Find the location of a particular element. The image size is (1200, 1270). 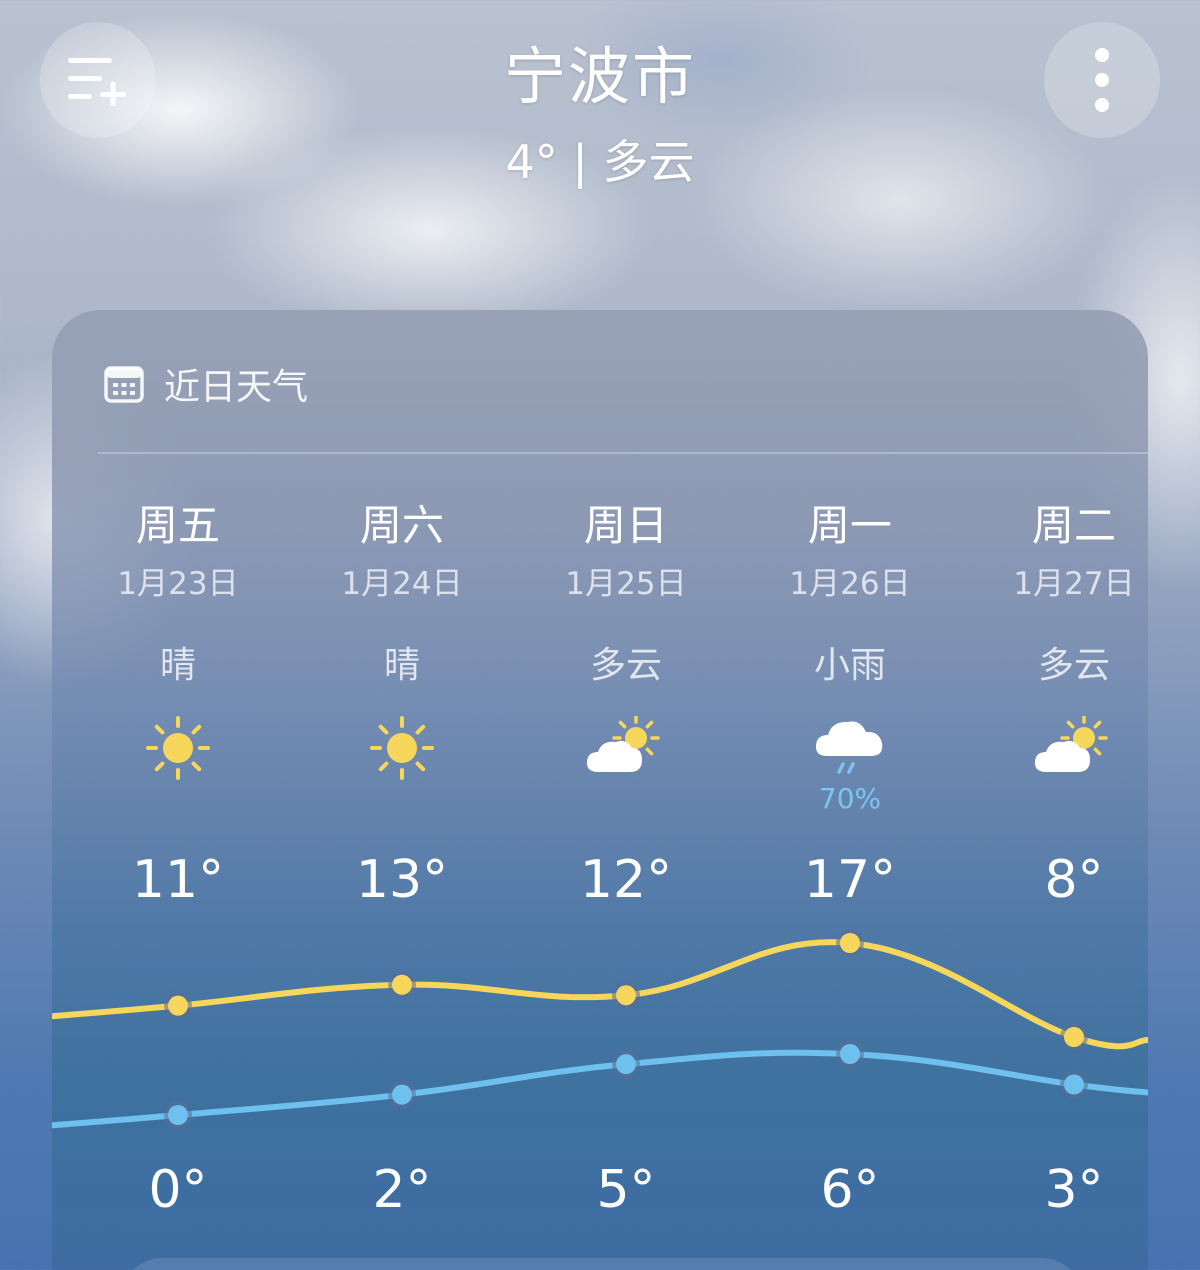

day-condition: 小雨 is located at coordinates (849, 665).